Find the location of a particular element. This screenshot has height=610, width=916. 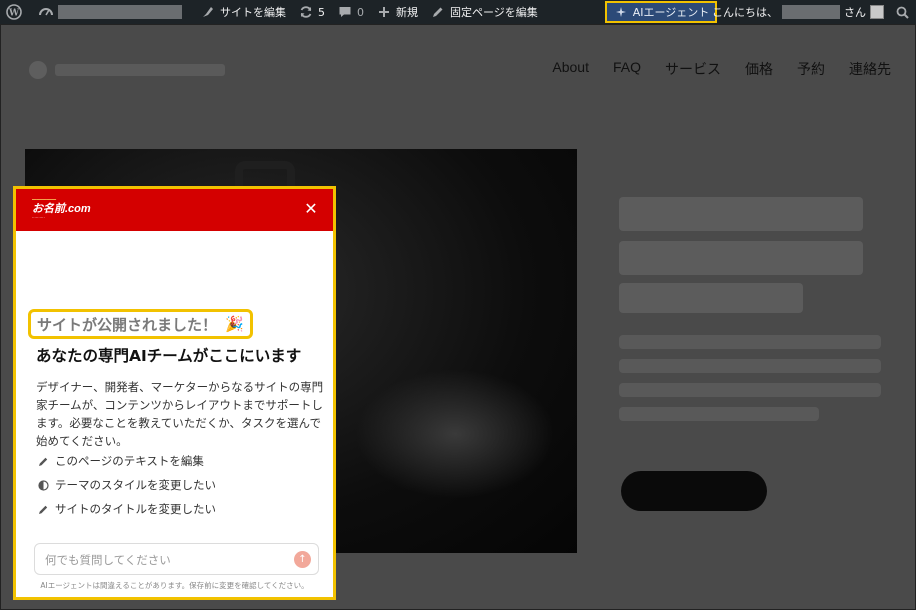

dashboard-icon is located at coordinates (46, 12).